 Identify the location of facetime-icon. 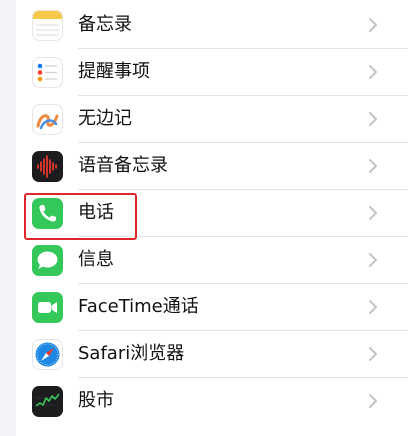
(47, 307).